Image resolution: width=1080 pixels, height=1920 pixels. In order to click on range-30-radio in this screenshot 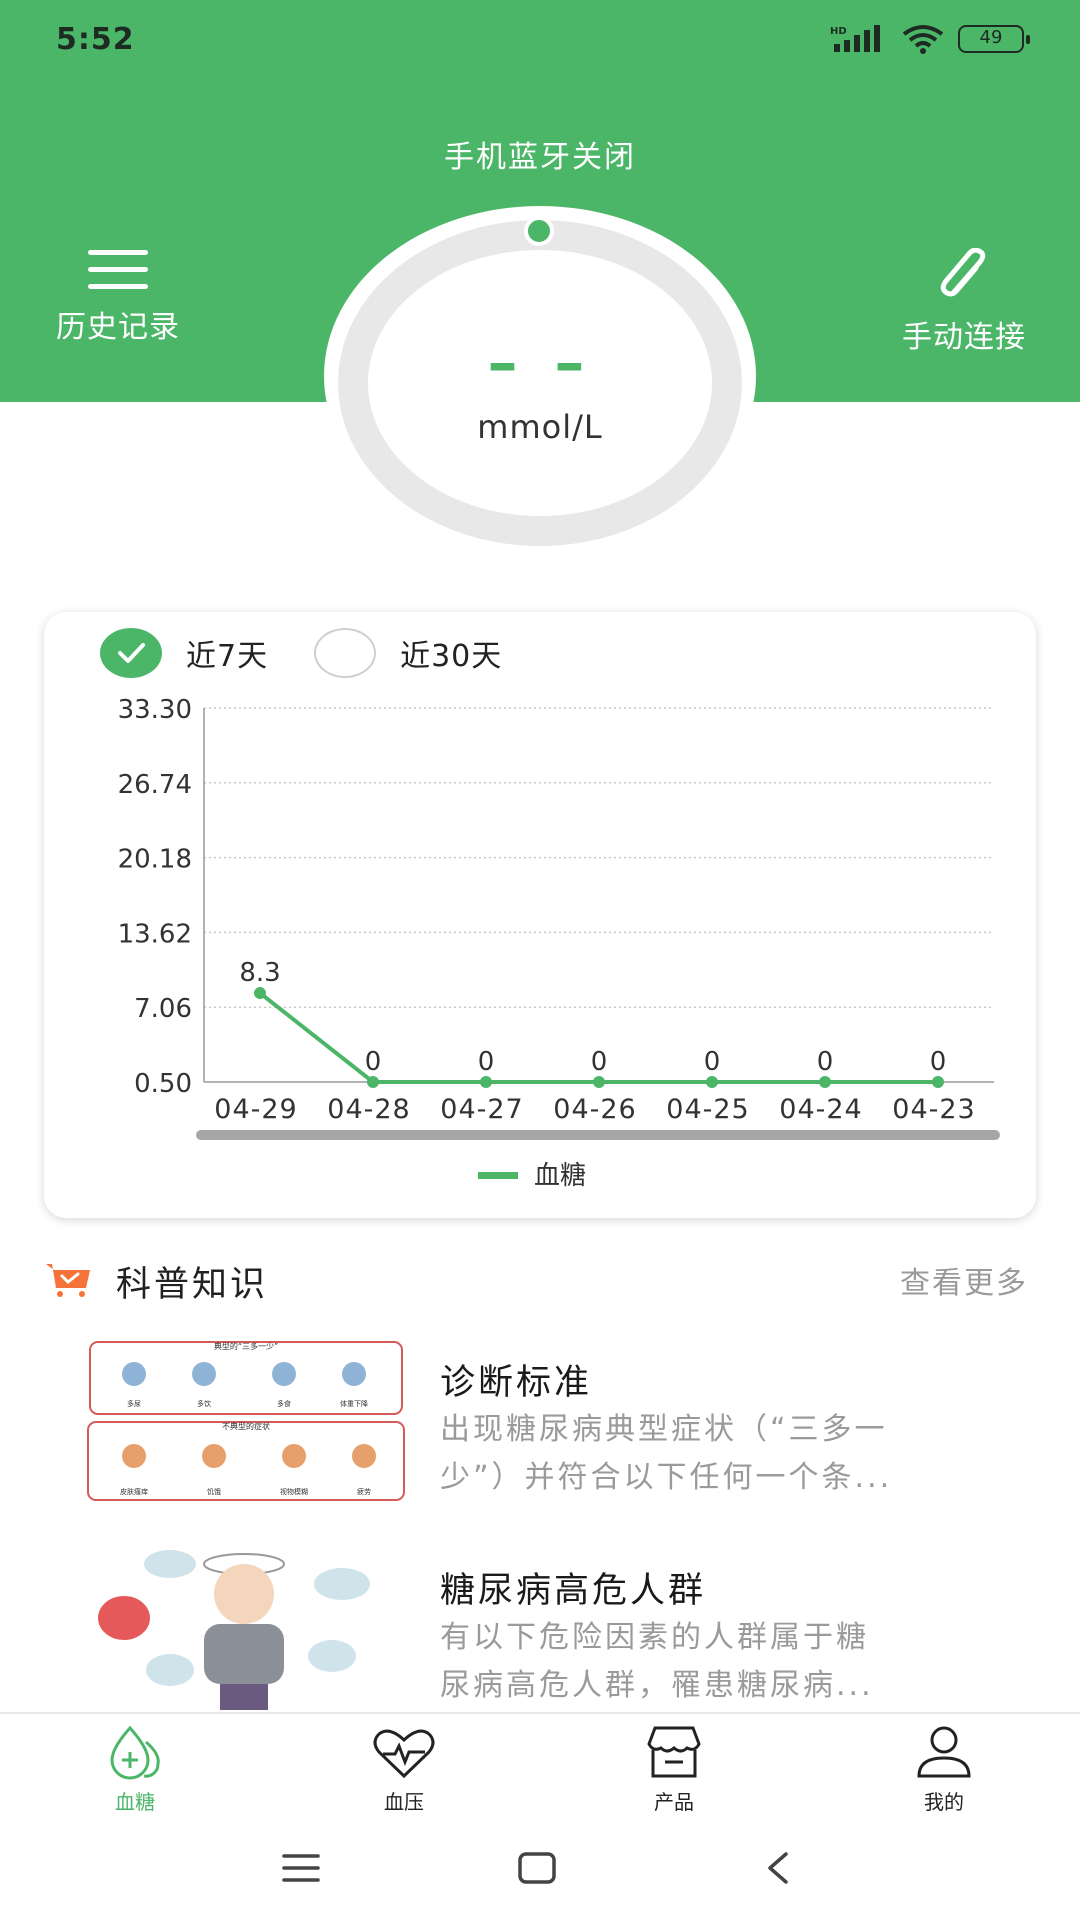, I will do `click(345, 653)`.